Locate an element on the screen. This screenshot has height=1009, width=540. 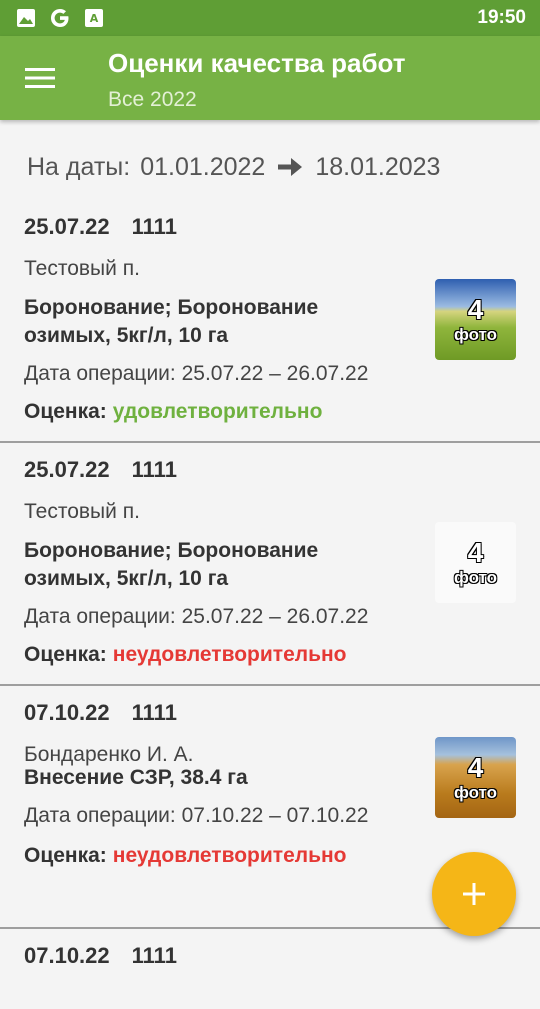
item-grade: Оценка: удовлетворительно is located at coordinates (173, 412).